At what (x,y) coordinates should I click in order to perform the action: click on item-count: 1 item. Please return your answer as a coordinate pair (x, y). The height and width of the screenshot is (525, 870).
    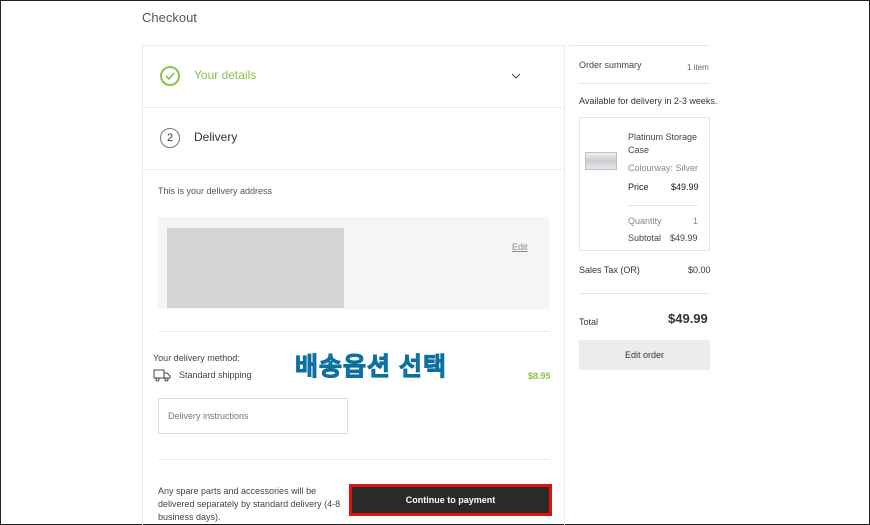
    Looking at the image, I should click on (698, 67).